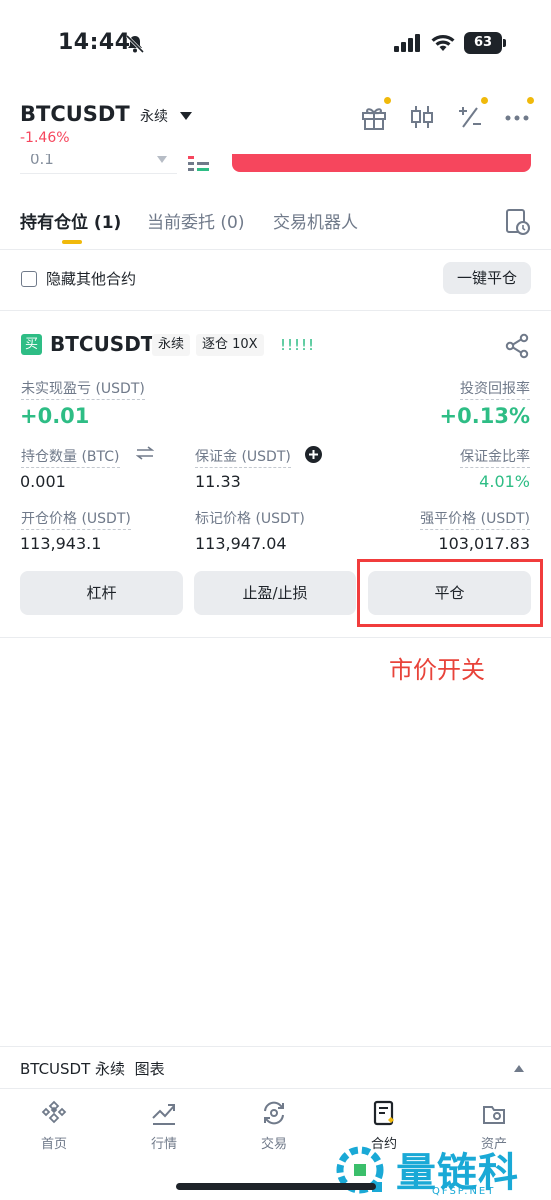 The width and height of the screenshot is (551, 1200). I want to click on margin-value: 11.33, so click(218, 481).